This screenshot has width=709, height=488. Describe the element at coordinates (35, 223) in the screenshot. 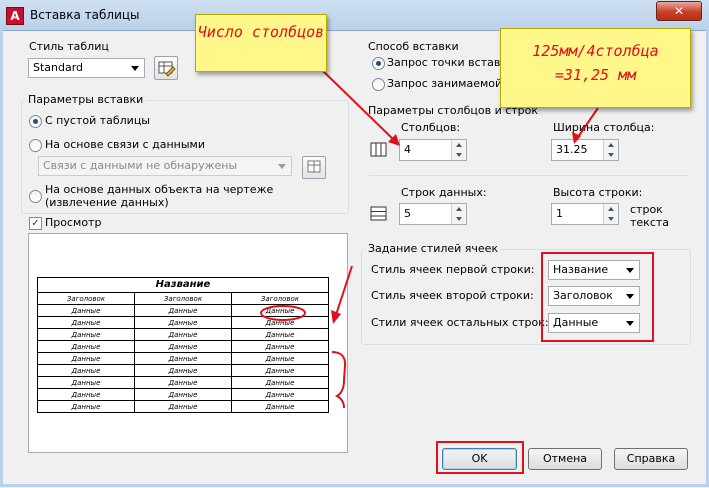

I see `preview-checkbox: ✓` at that location.